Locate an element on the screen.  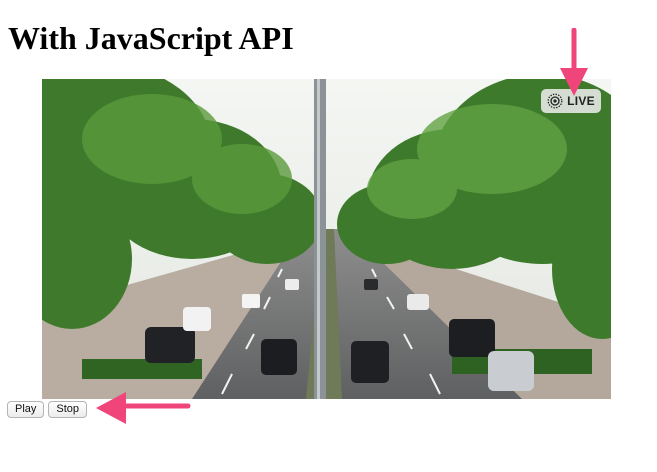
live-badge: LIVE is located at coordinates (571, 101).